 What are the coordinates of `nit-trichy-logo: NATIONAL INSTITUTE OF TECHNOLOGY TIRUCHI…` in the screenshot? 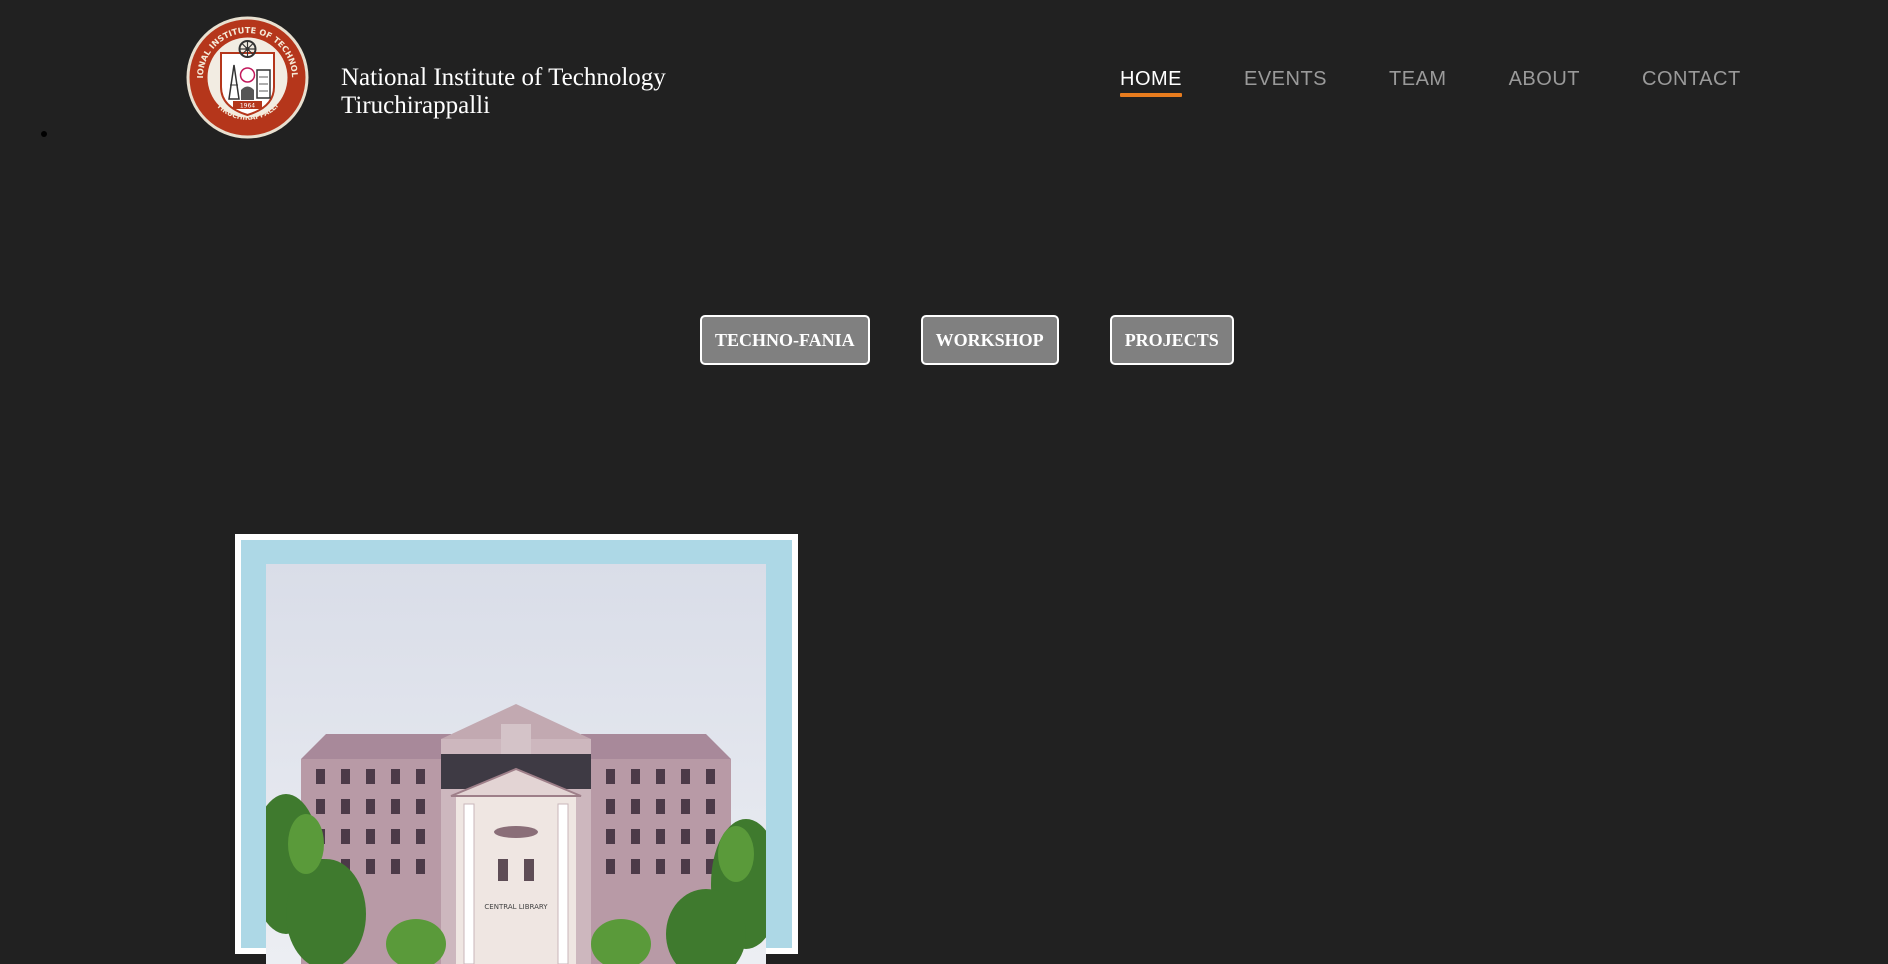 It's located at (245, 73).